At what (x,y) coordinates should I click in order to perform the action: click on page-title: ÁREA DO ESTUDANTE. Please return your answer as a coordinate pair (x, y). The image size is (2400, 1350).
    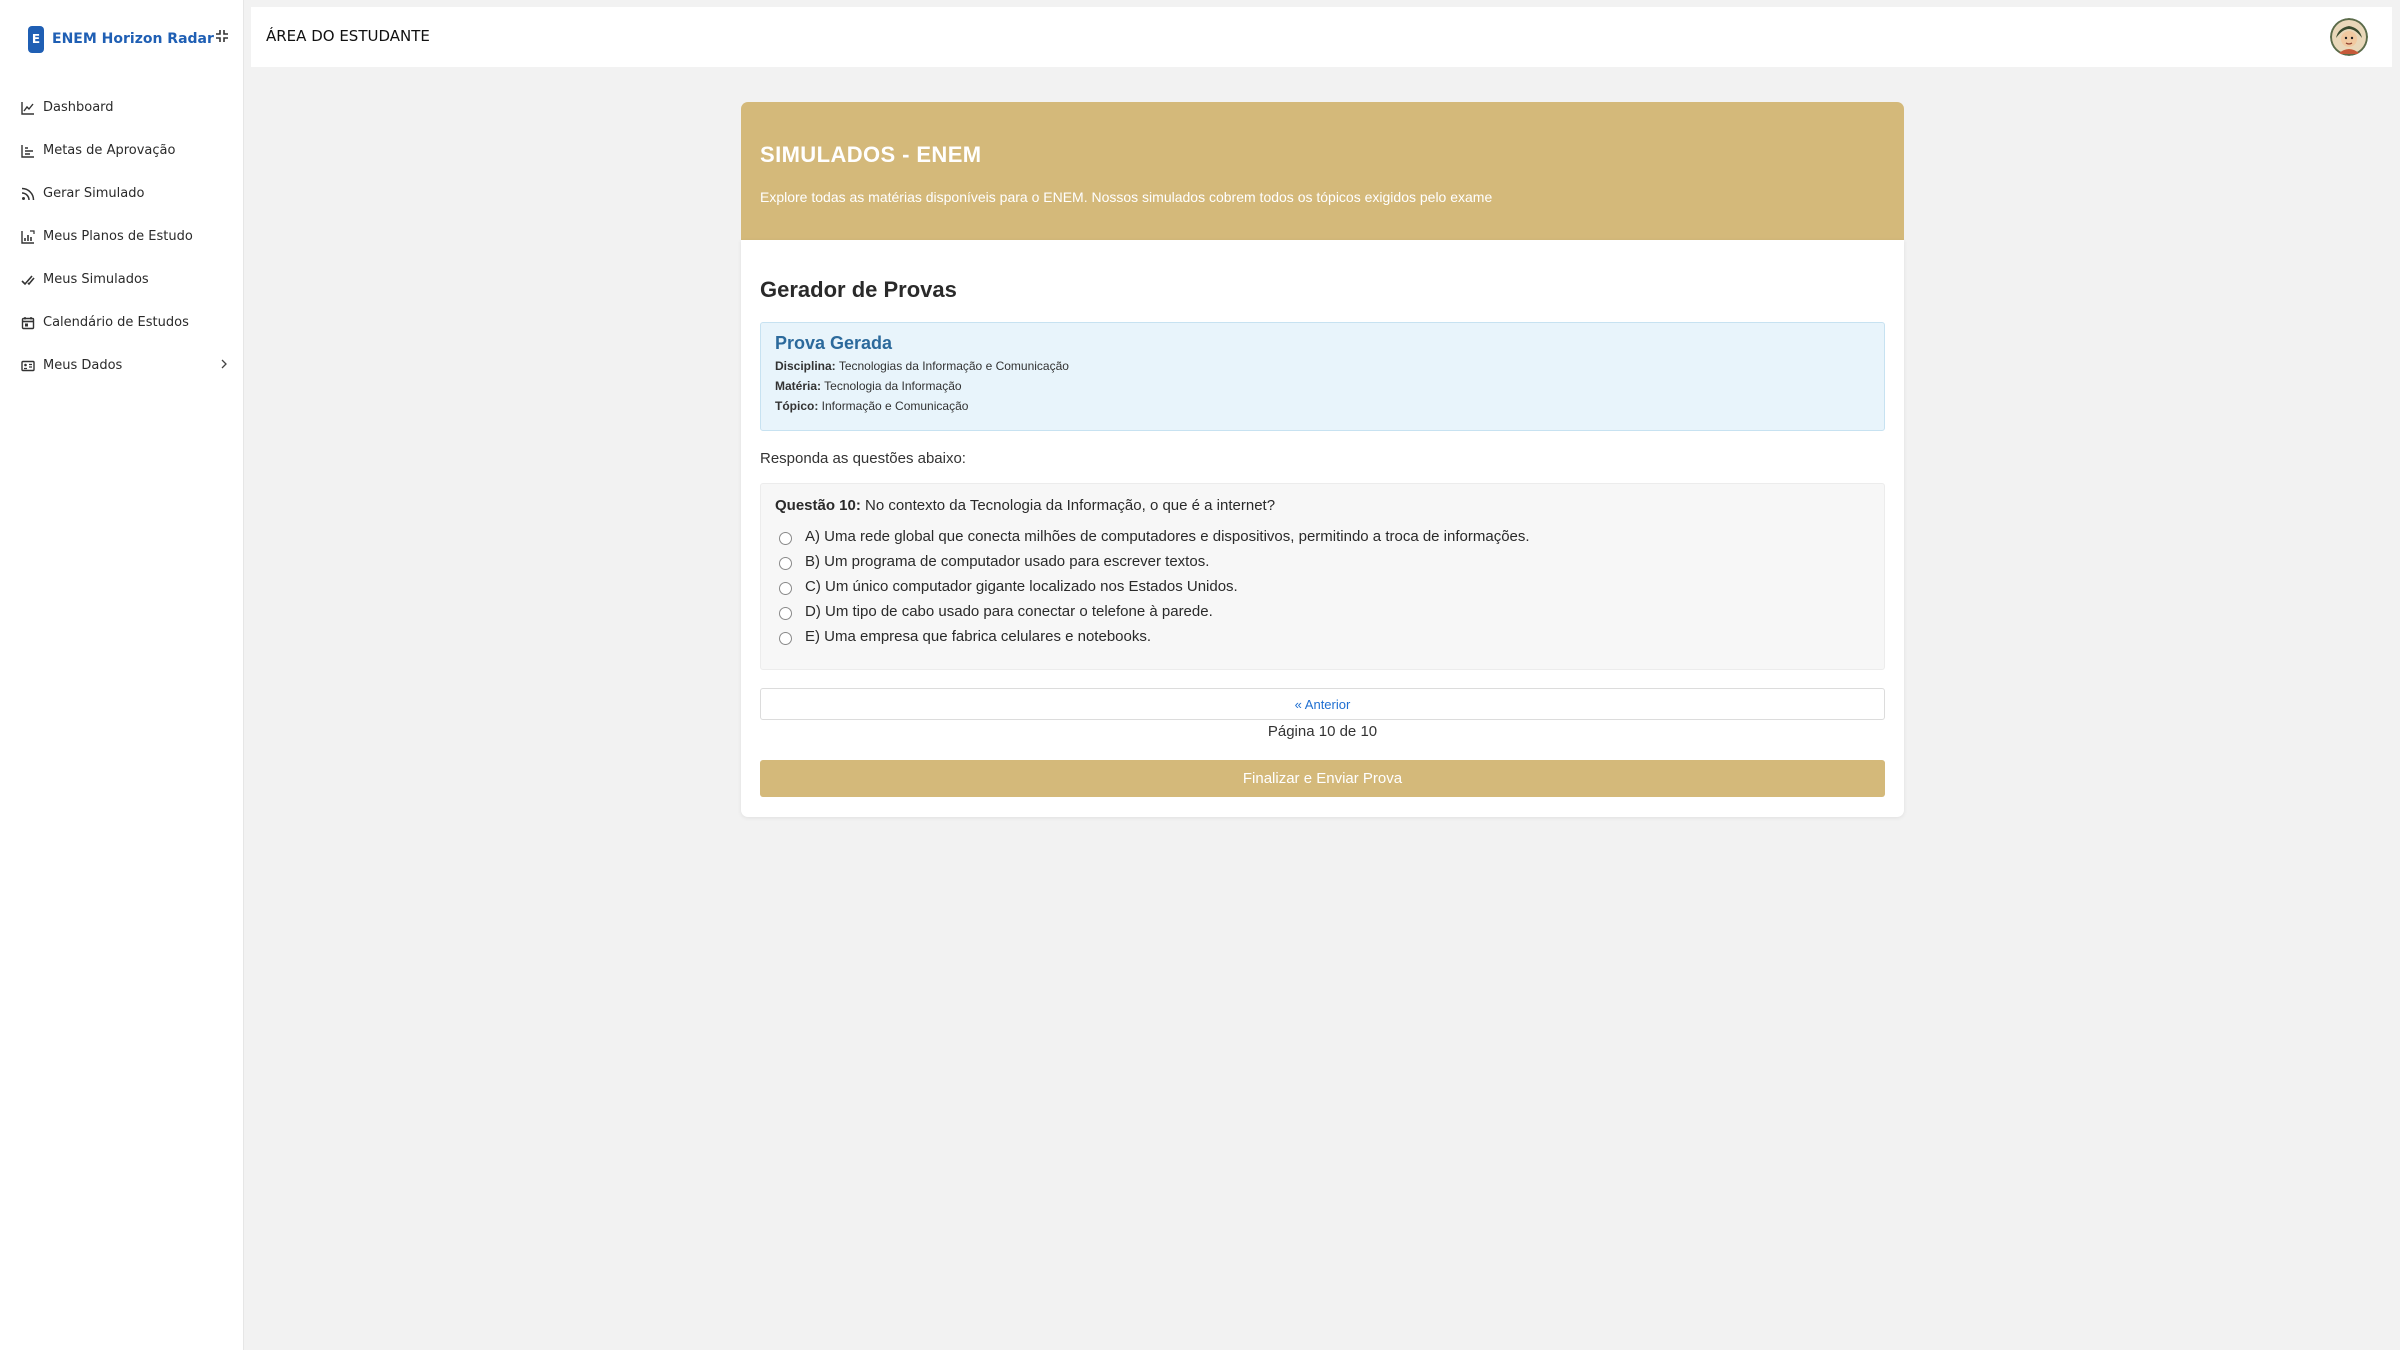
    Looking at the image, I should click on (348, 36).